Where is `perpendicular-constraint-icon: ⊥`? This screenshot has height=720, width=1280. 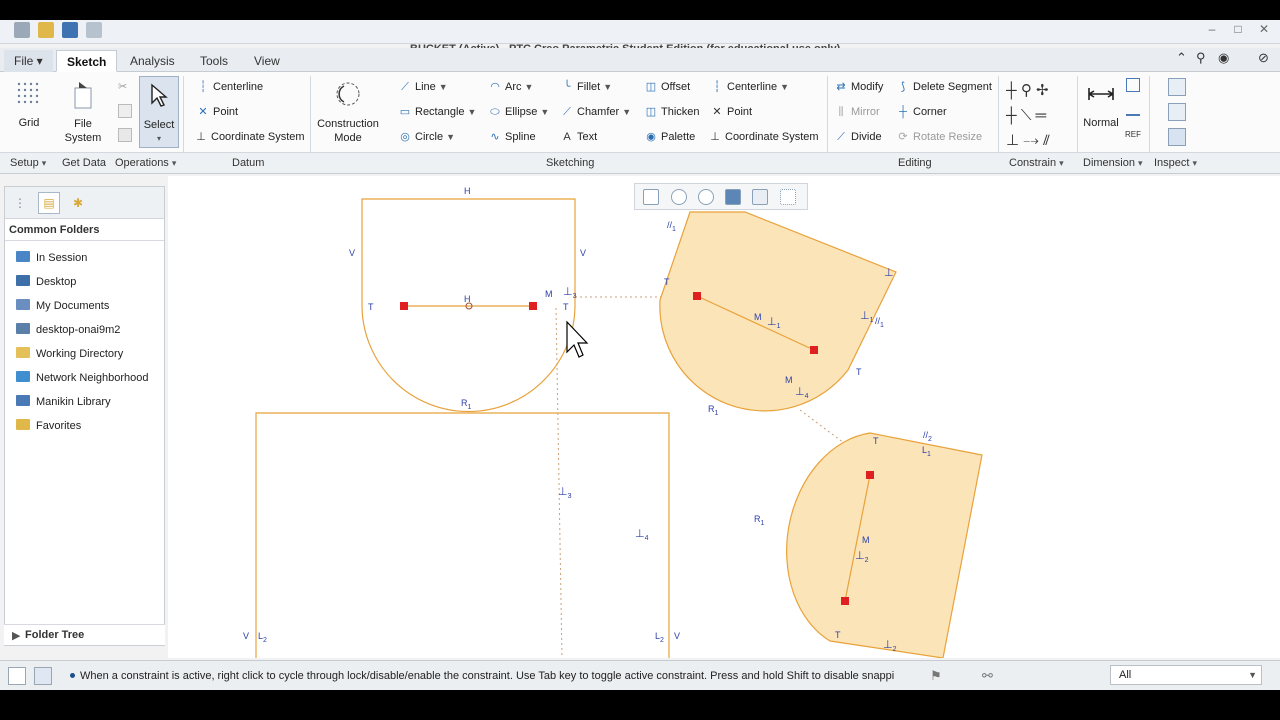 perpendicular-constraint-icon: ⊥ is located at coordinates (1012, 140).